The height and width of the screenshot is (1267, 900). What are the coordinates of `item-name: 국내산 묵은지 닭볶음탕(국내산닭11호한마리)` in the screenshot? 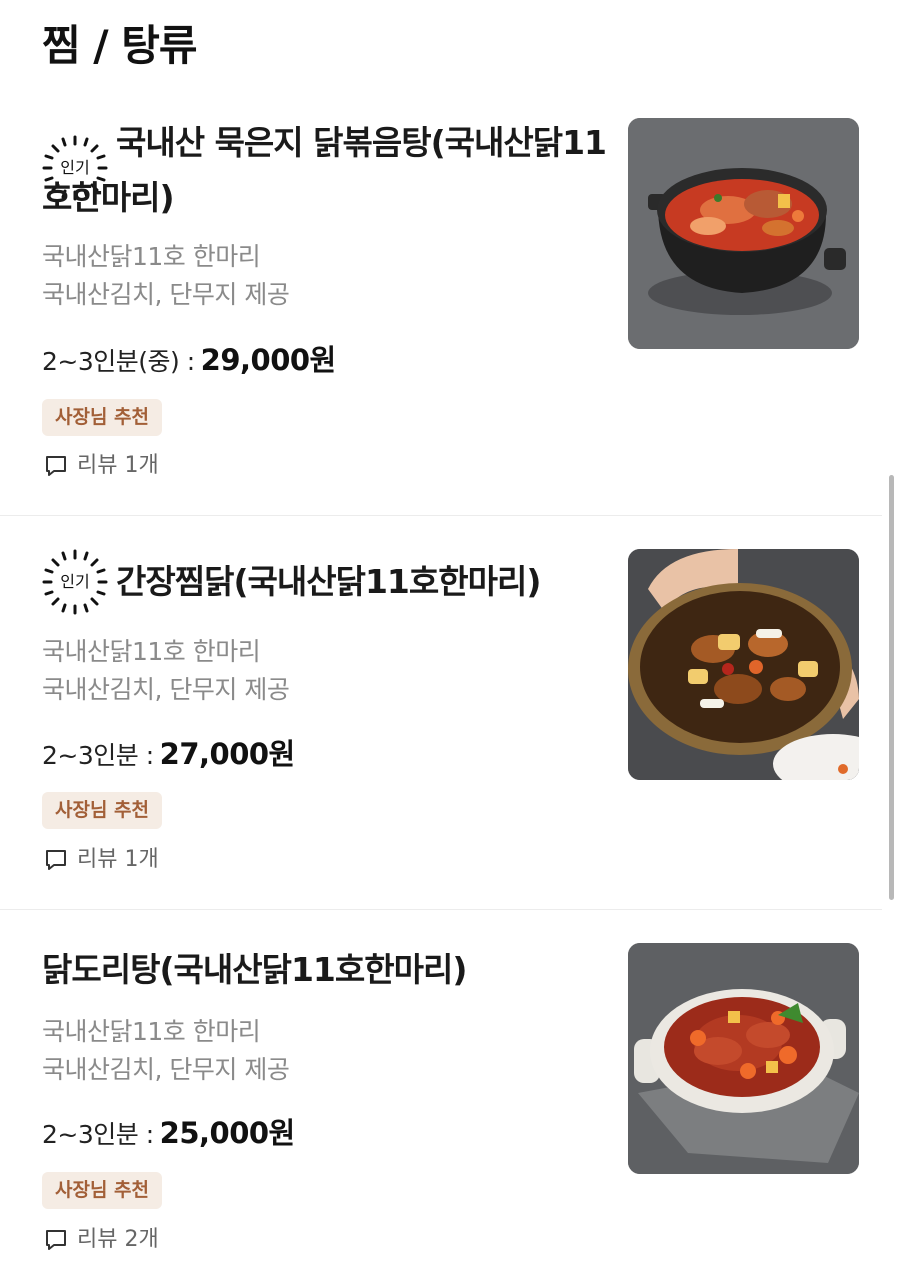 It's located at (329, 170).